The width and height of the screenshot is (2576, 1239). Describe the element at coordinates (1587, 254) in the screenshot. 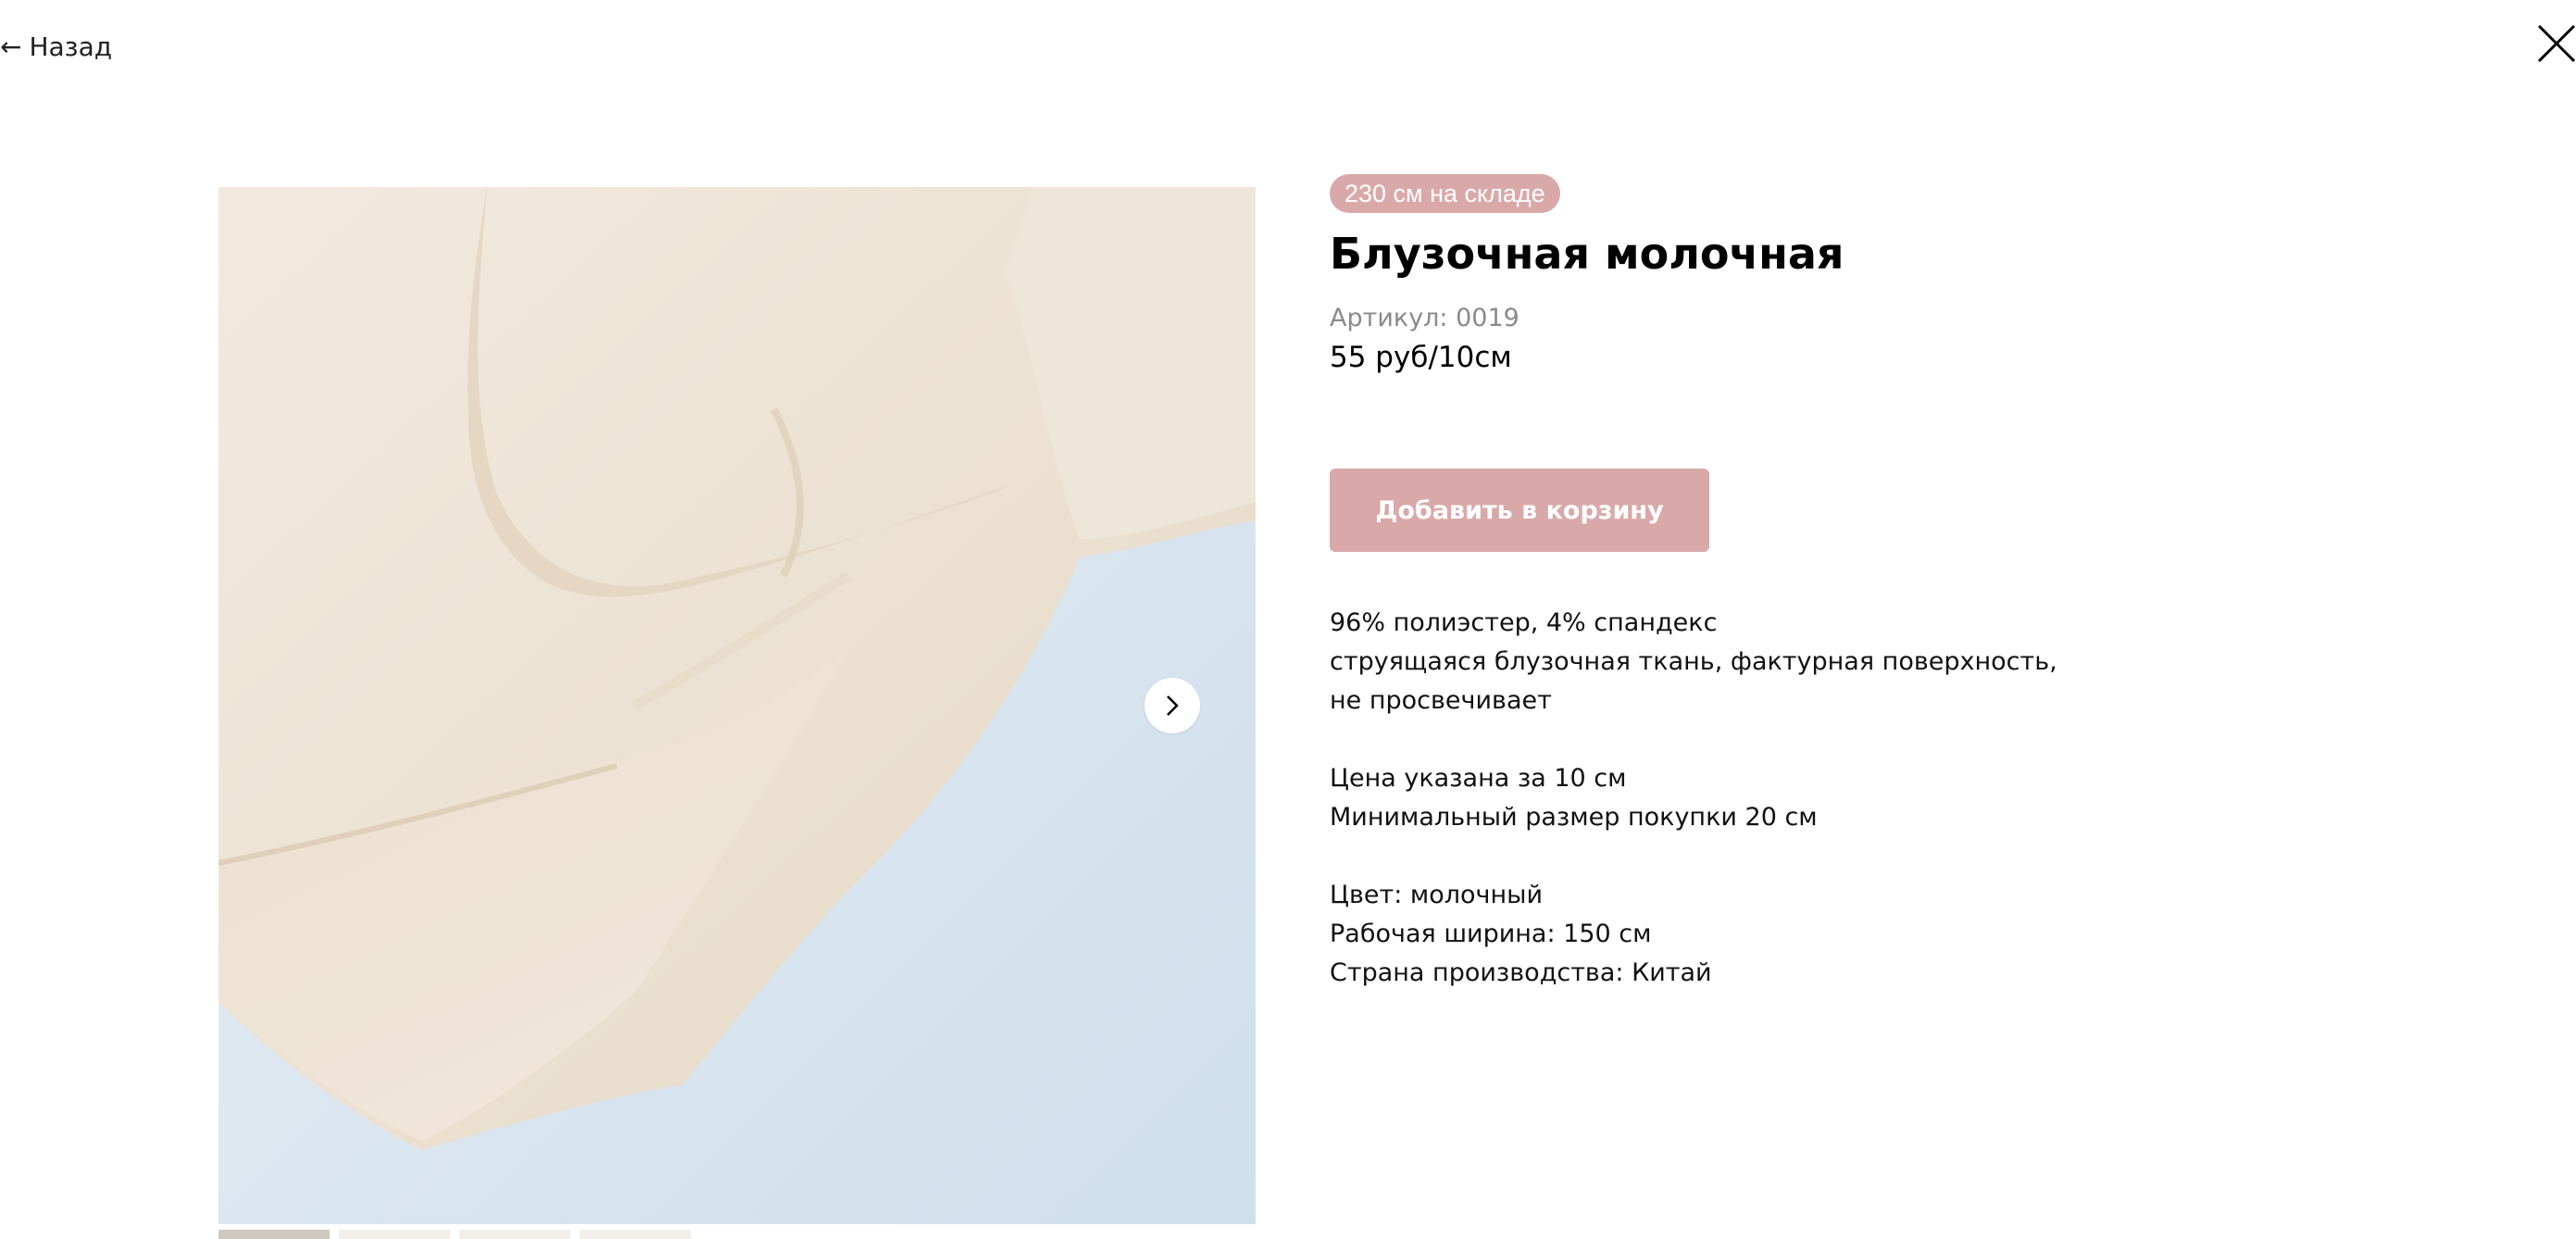

I see `product-title: Блузочная молочная` at that location.